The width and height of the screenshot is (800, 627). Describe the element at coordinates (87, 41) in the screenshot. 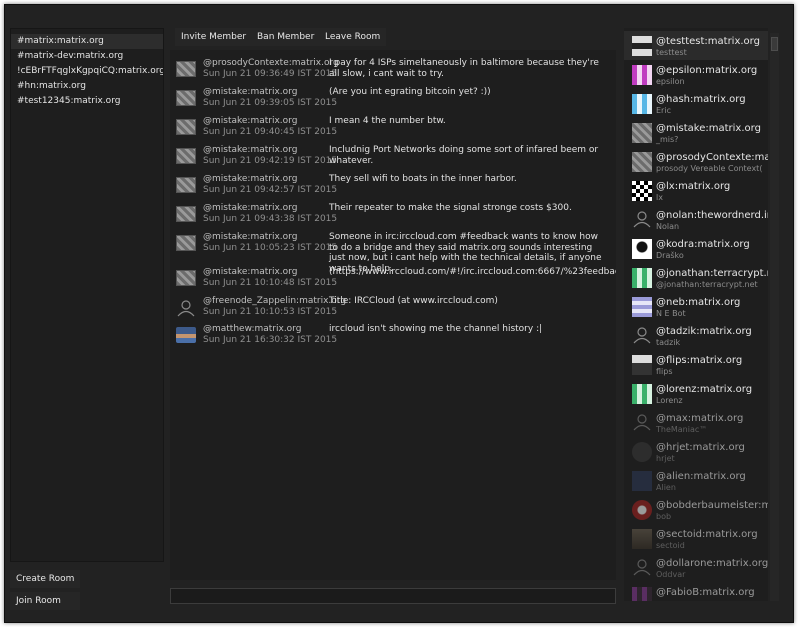

I see `room-list-item: #matrix:matrix.org` at that location.